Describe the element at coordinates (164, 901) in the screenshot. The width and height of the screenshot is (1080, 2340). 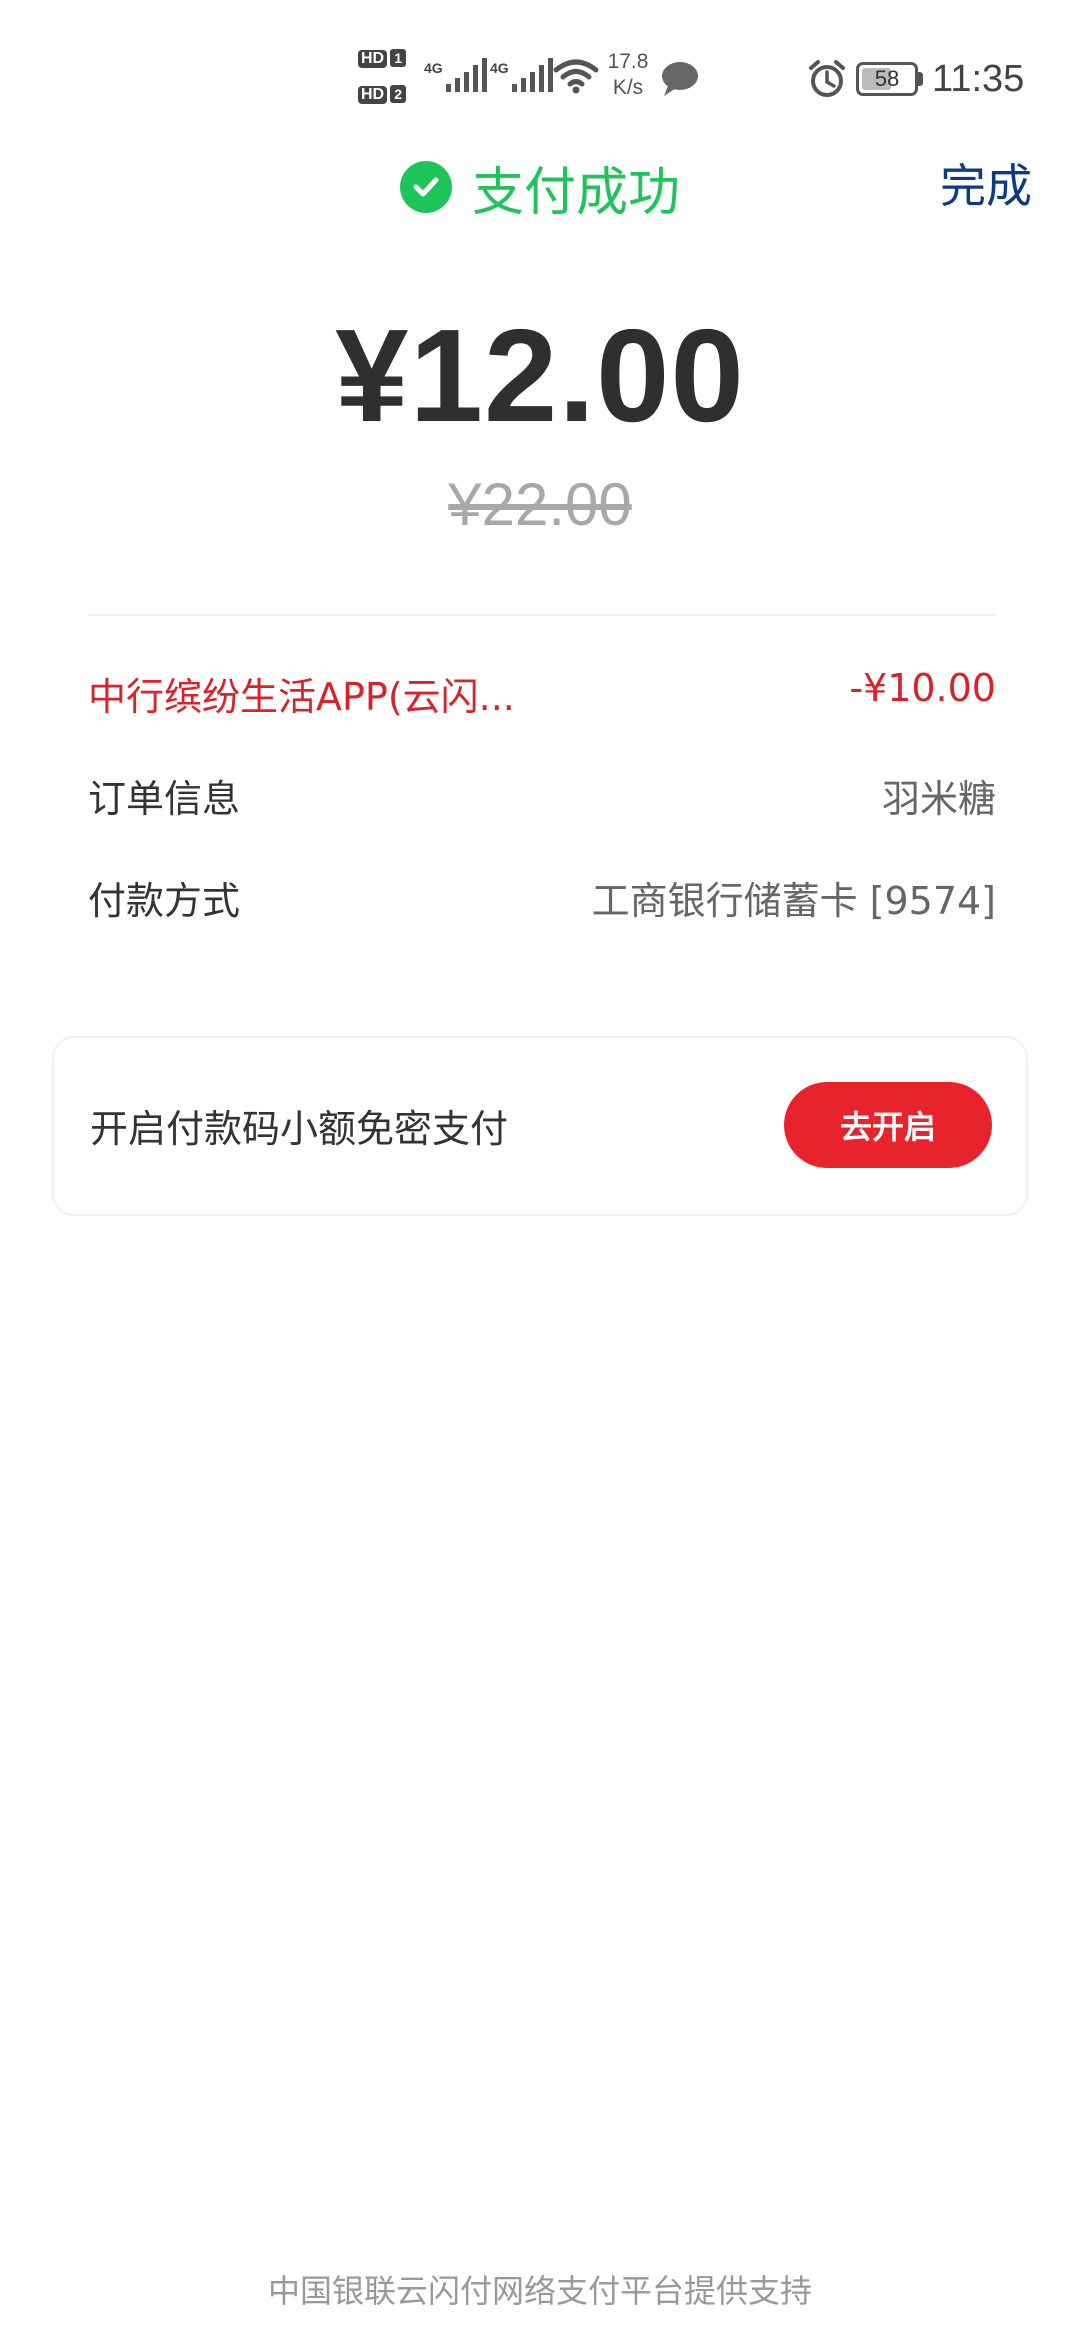
I see `payment-method-label: 付款方式` at that location.